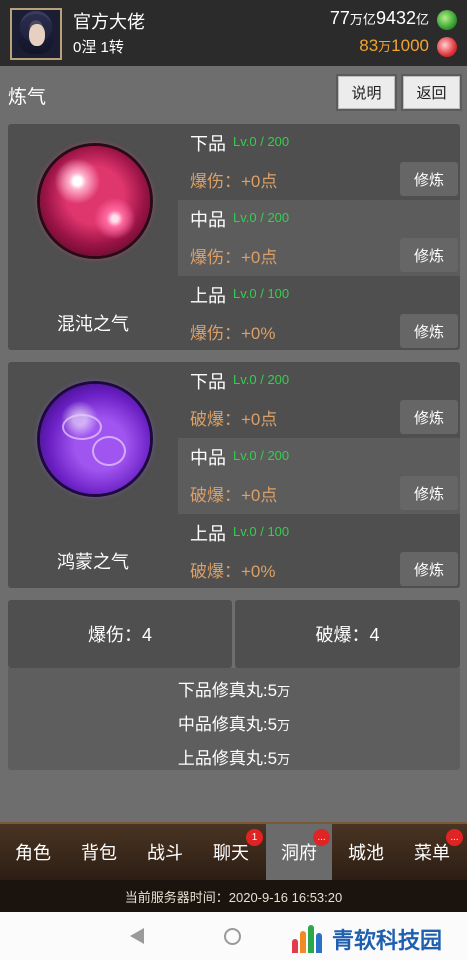 The width and height of the screenshot is (467, 960). What do you see at coordinates (379, 18) in the screenshot?
I see `currency-primary: 77万亿9432亿` at bounding box center [379, 18].